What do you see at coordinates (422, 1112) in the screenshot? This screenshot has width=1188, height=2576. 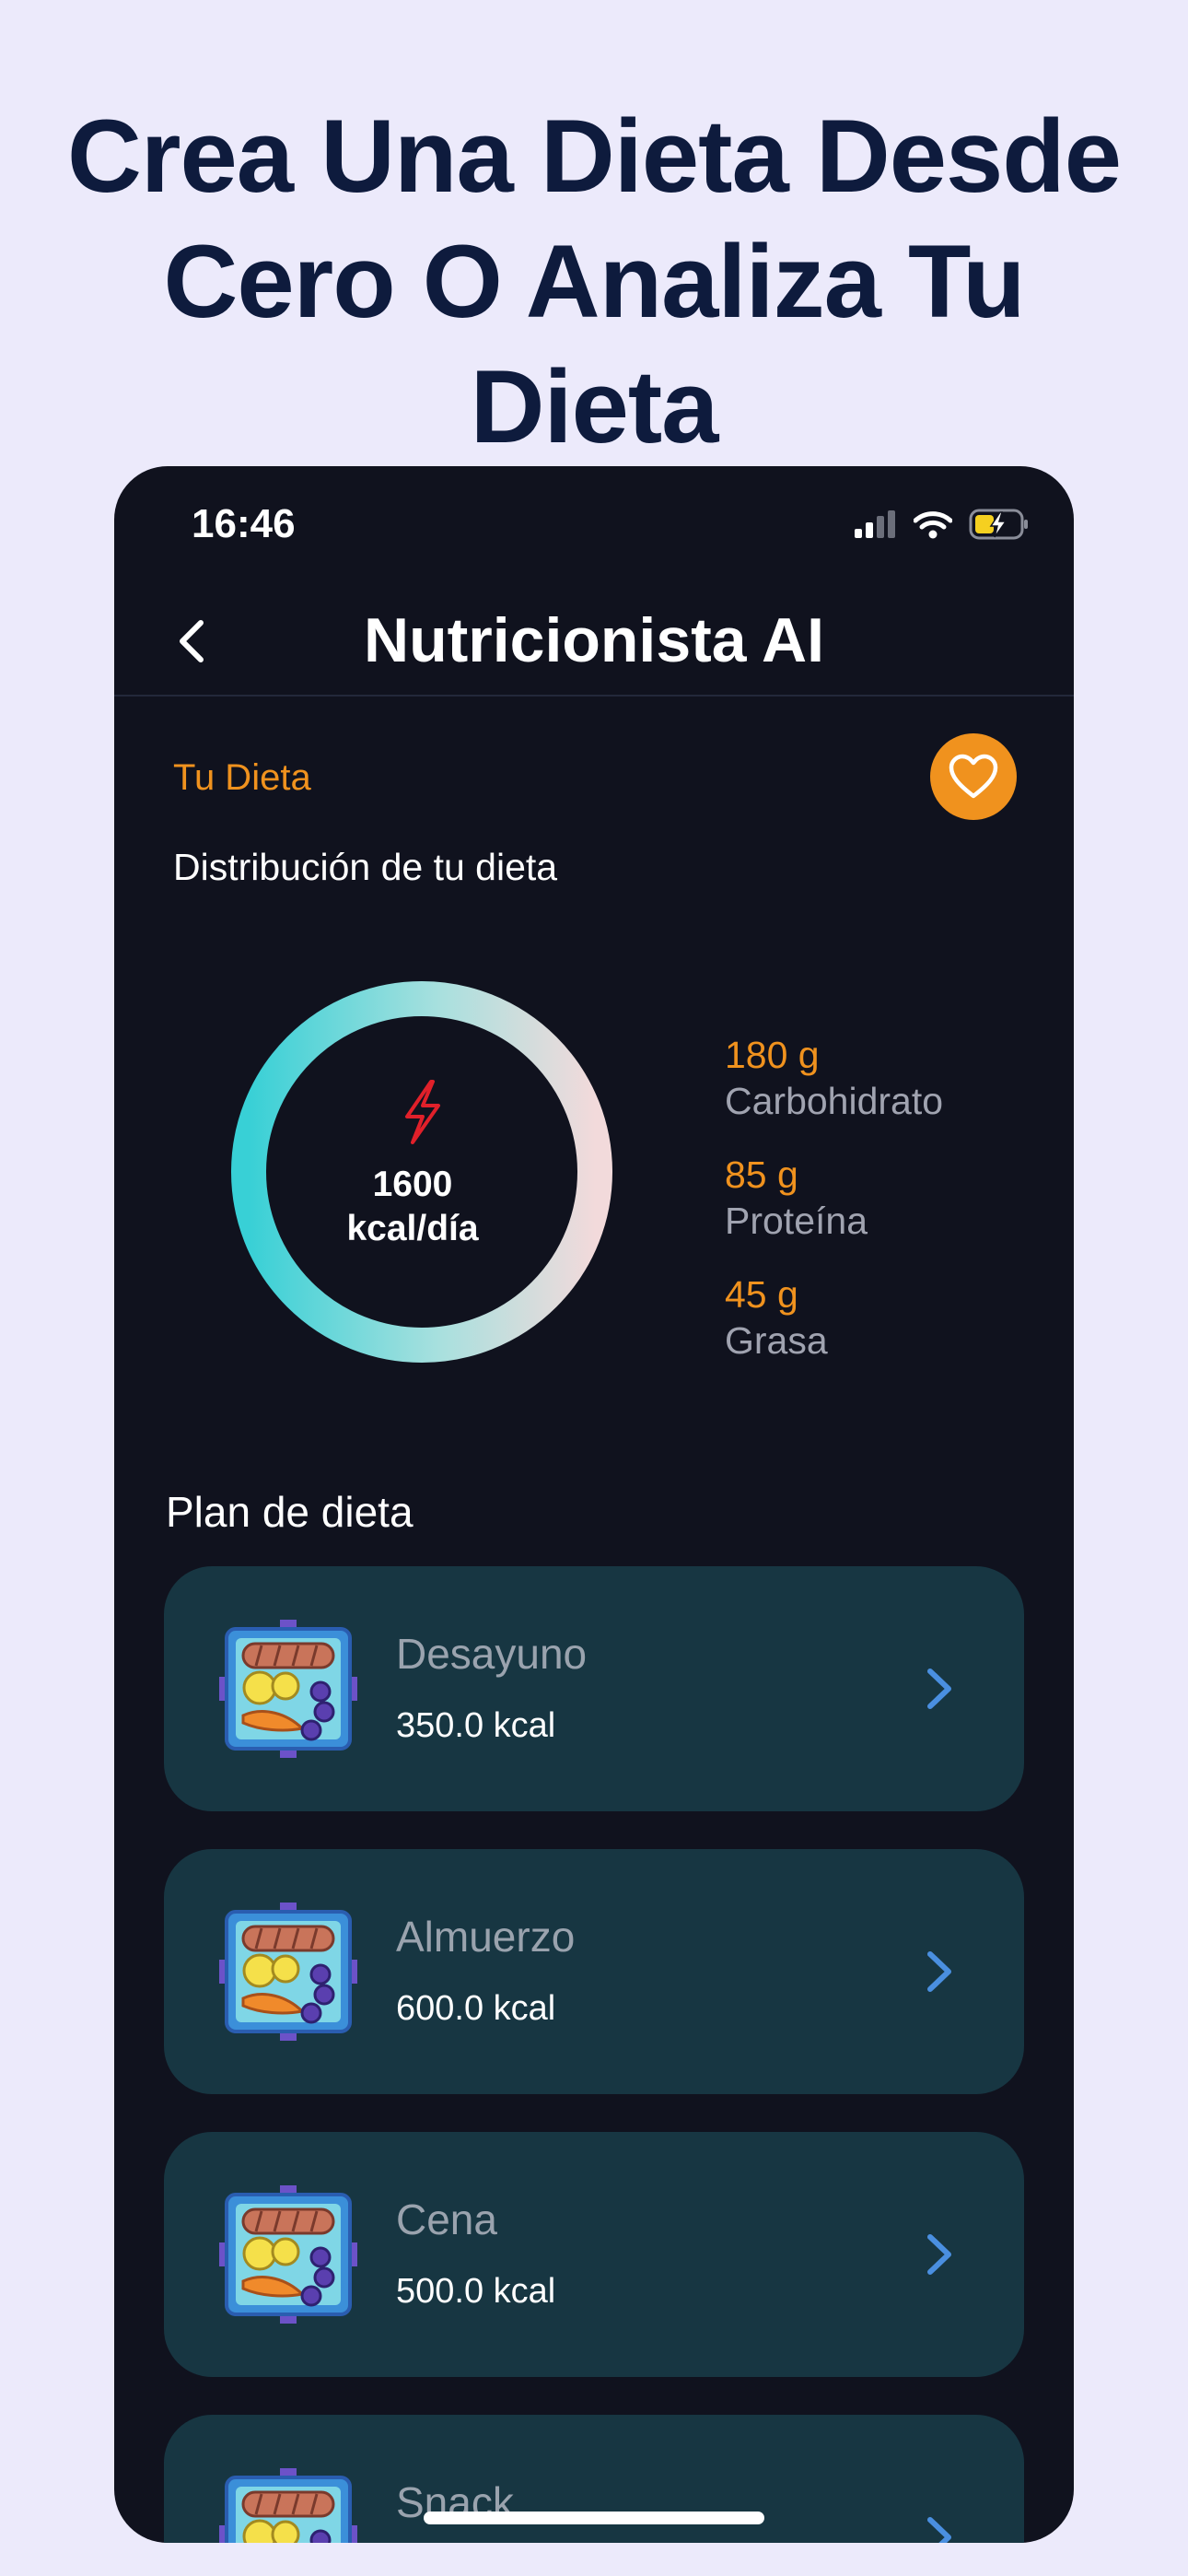 I see `lightning-icon` at bounding box center [422, 1112].